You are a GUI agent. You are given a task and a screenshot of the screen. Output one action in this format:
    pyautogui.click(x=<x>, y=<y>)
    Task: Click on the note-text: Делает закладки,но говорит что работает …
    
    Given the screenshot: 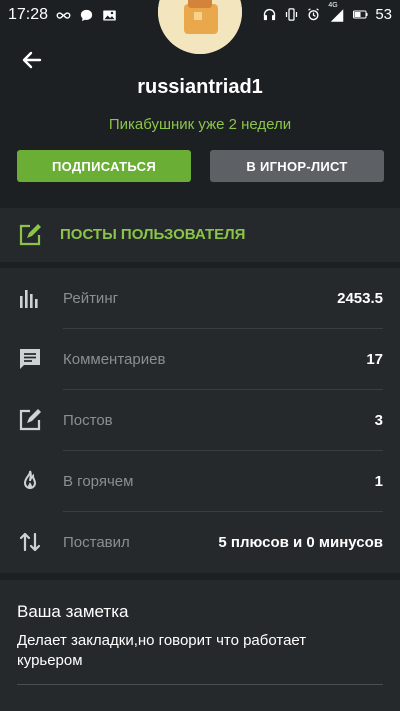 What is the action you would take?
    pyautogui.click(x=187, y=651)
    